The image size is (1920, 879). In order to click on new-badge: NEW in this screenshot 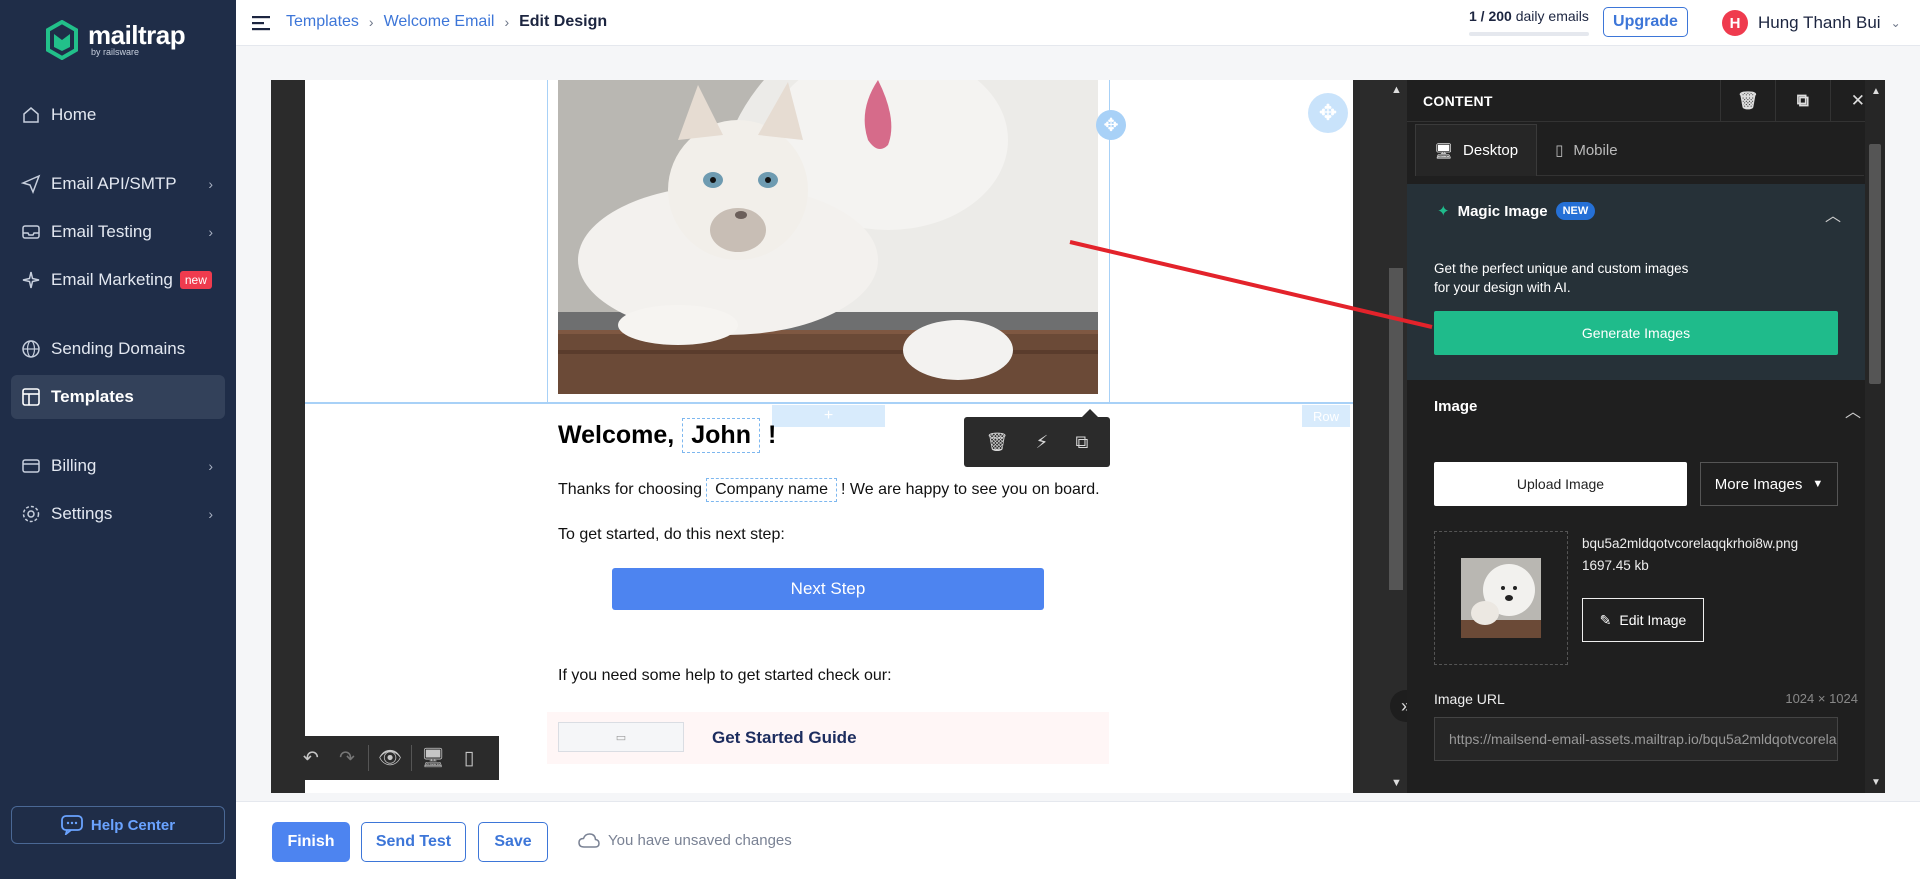, I will do `click(1575, 211)`.